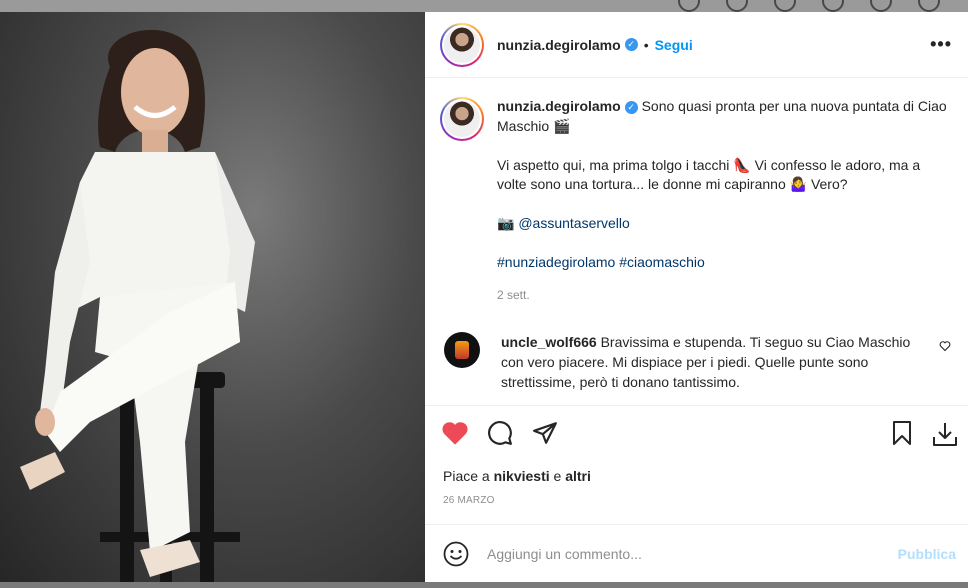  What do you see at coordinates (462, 44) in the screenshot?
I see `author-avatar` at bounding box center [462, 44].